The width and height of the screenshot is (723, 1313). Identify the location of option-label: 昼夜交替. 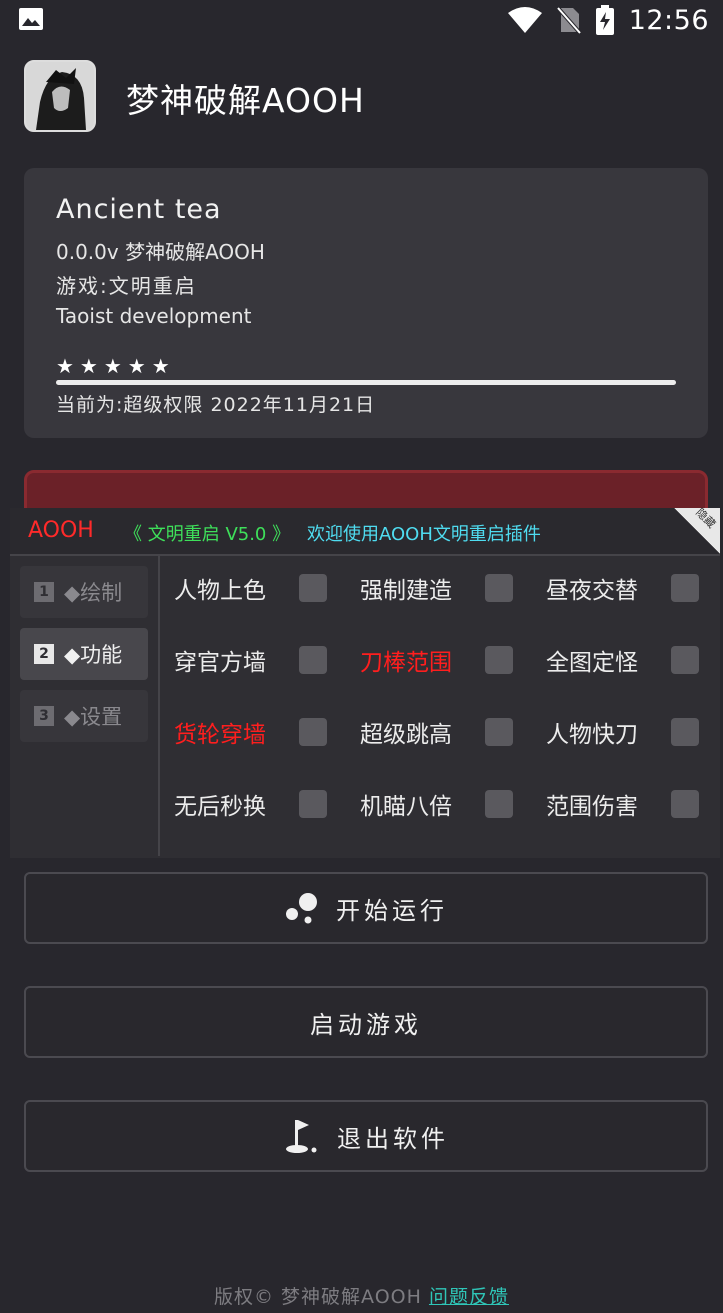
(592, 591).